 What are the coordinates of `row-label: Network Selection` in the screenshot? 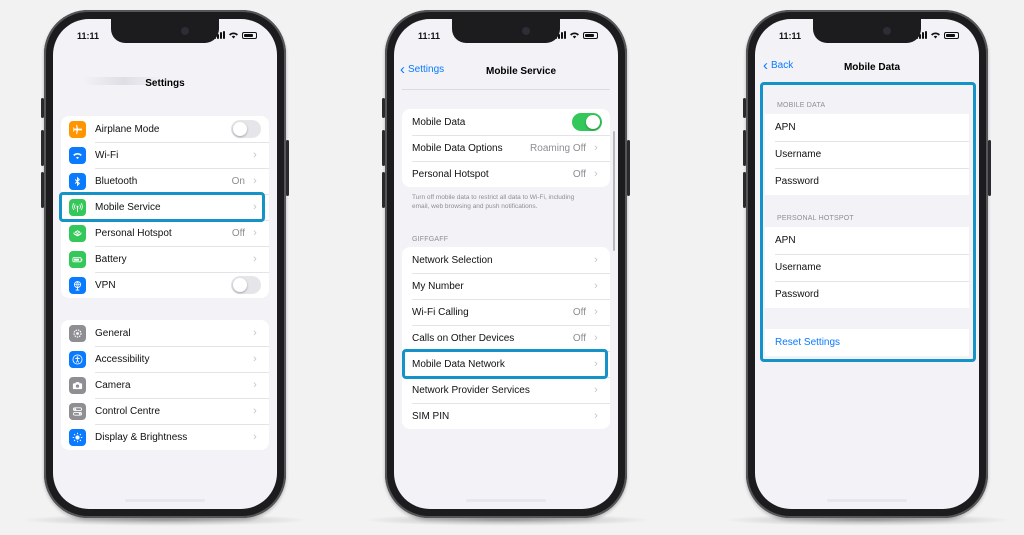 It's located at (452, 260).